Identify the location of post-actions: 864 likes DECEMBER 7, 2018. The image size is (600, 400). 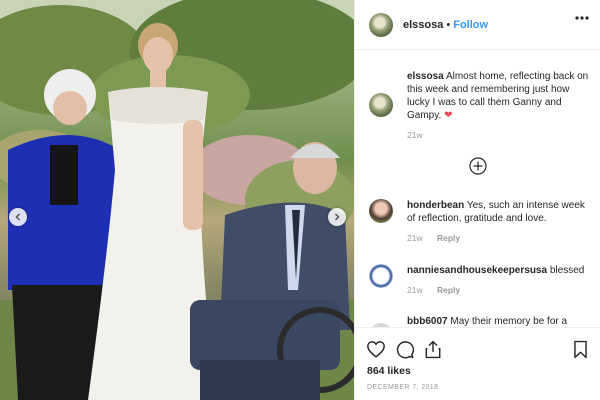
(477, 363).